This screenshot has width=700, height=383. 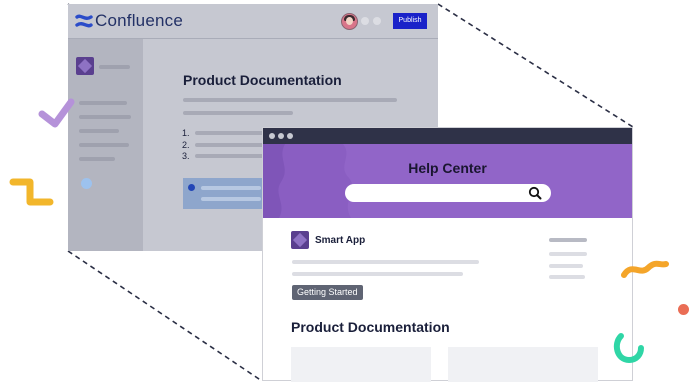 What do you see at coordinates (262, 80) in the screenshot?
I see `page-title: Product Documentation` at bounding box center [262, 80].